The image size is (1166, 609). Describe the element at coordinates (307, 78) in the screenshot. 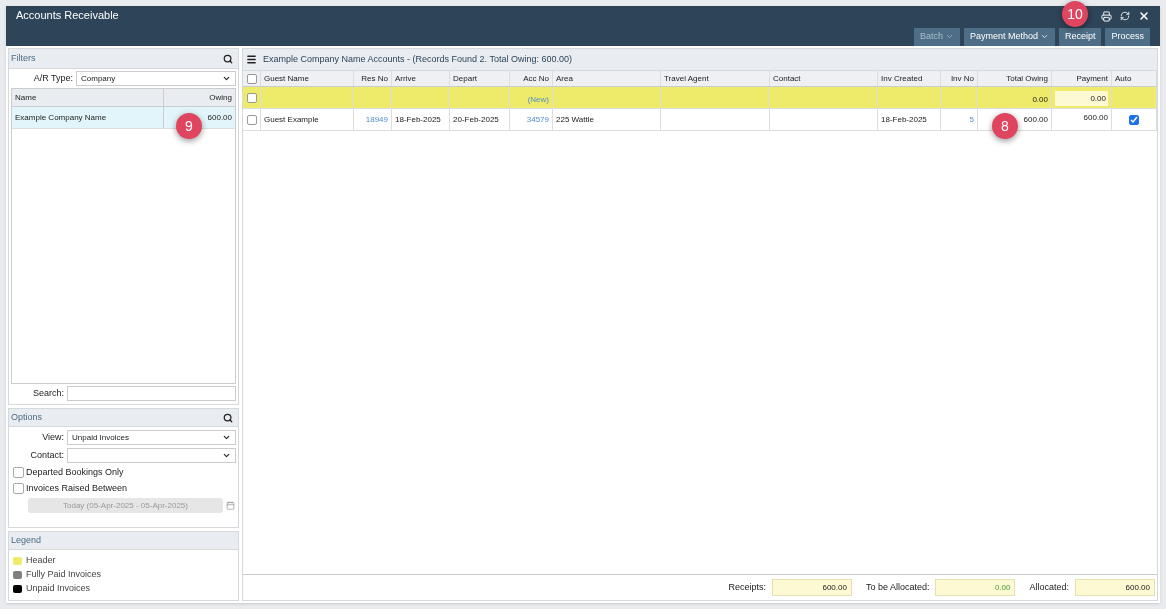

I see `column-header: Guest Name` at that location.